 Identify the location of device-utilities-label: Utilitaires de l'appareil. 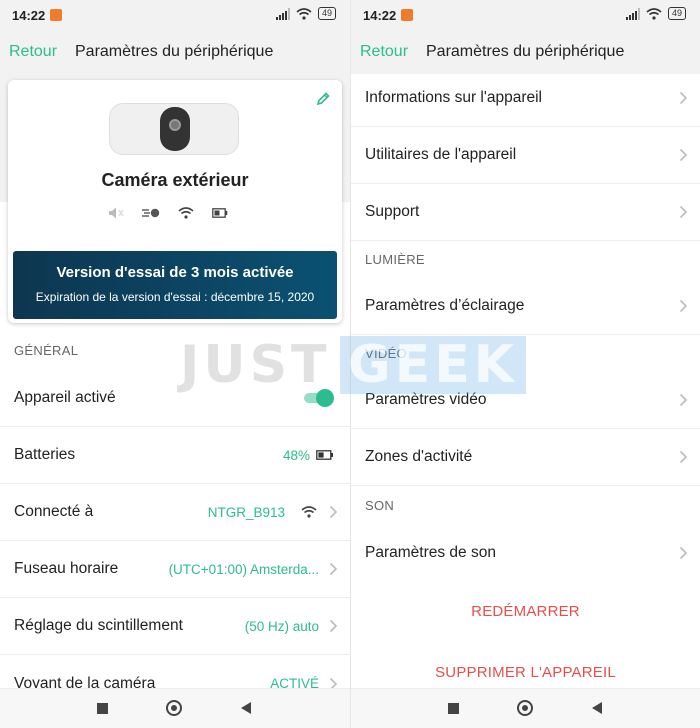
(441, 154).